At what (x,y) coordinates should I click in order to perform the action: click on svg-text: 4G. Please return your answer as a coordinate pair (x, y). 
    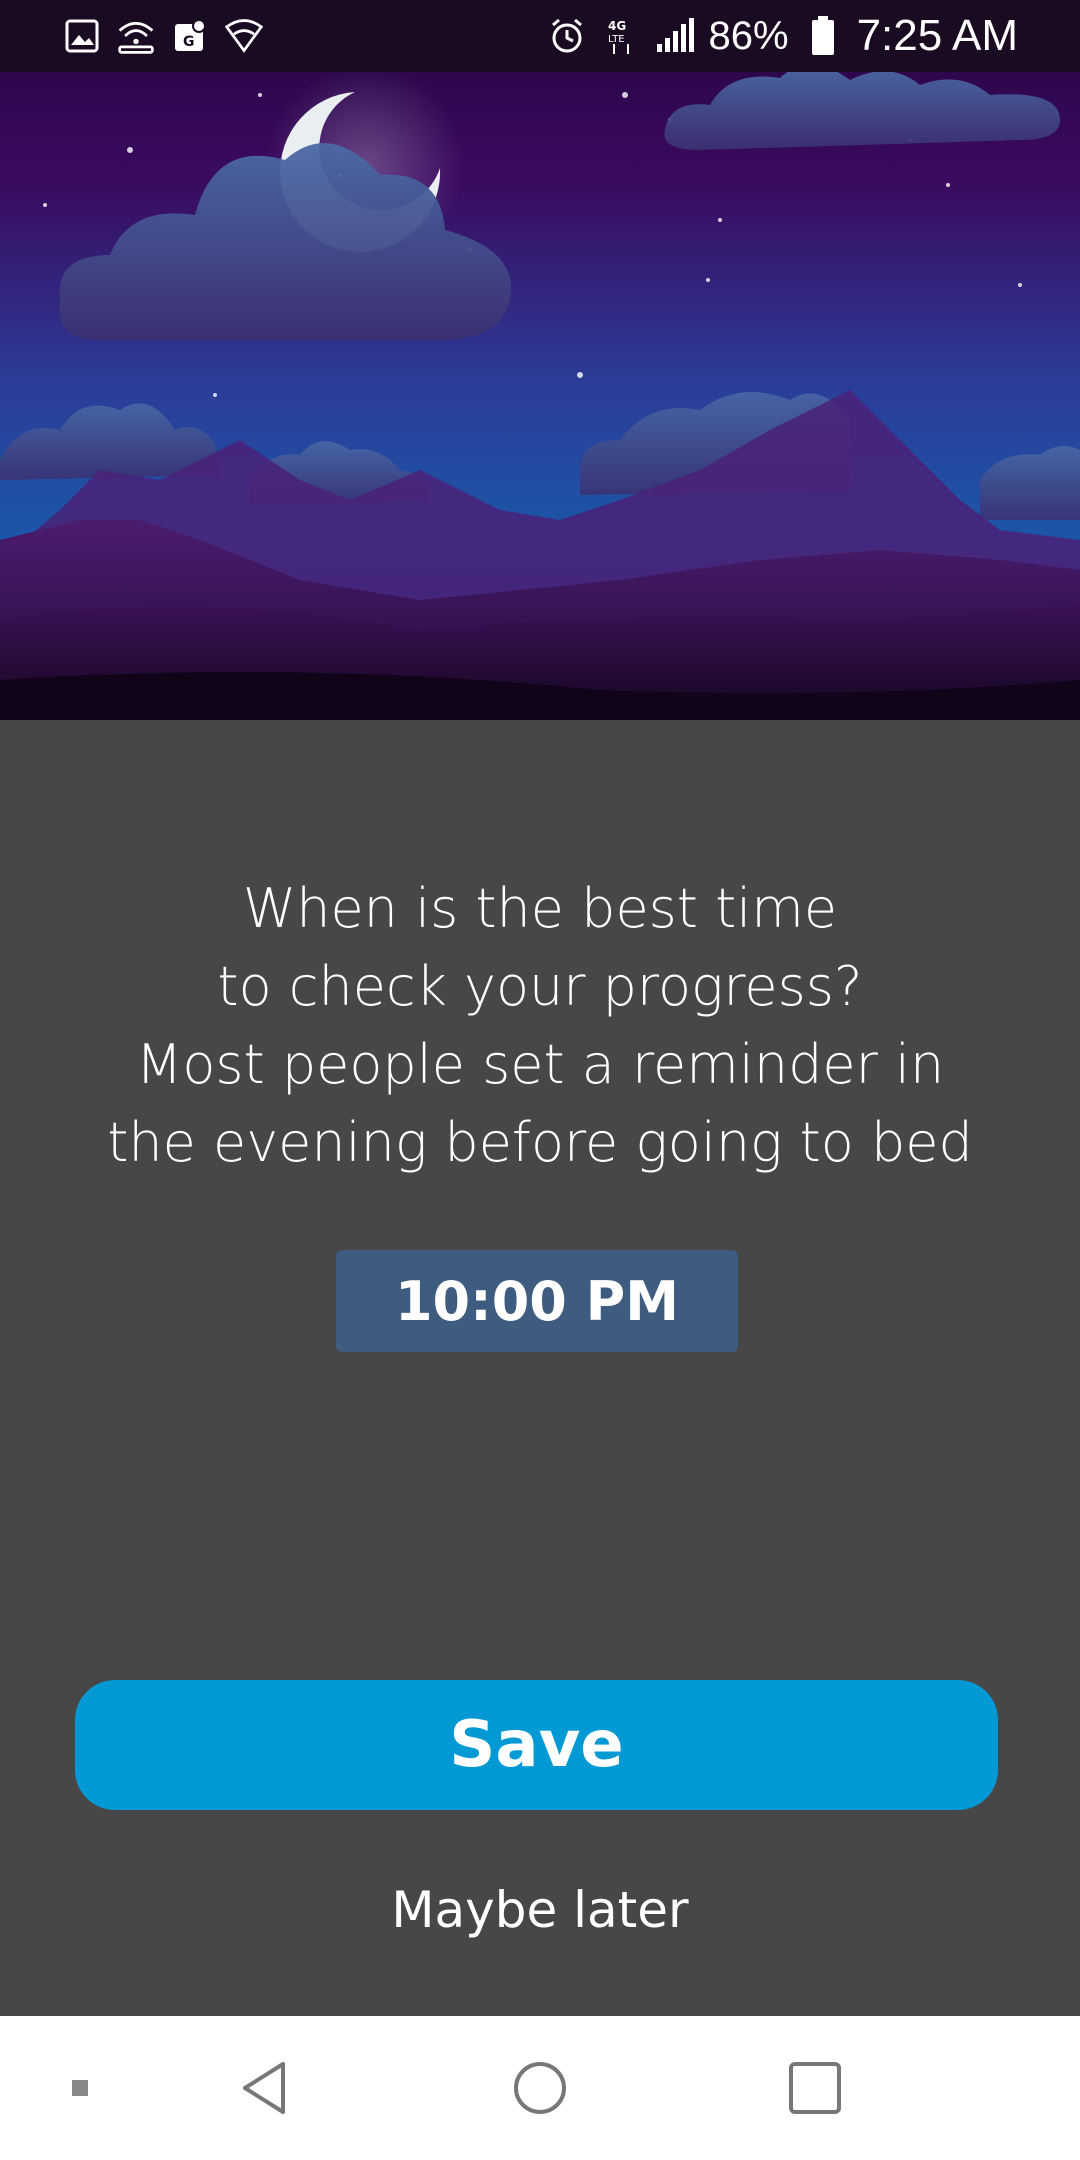
    Looking at the image, I should click on (617, 26).